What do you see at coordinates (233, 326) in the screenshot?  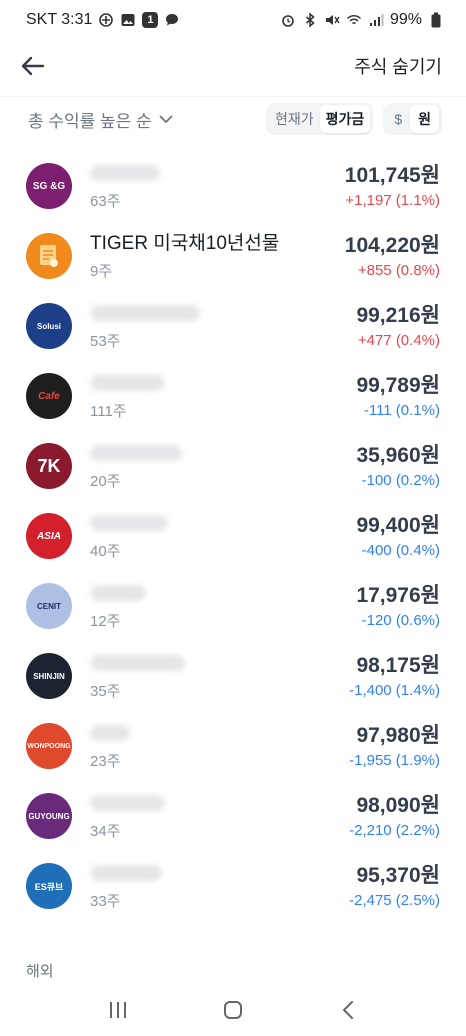 I see `holding-row: Solusi 53주 99,216원 +477 (0.4%)` at bounding box center [233, 326].